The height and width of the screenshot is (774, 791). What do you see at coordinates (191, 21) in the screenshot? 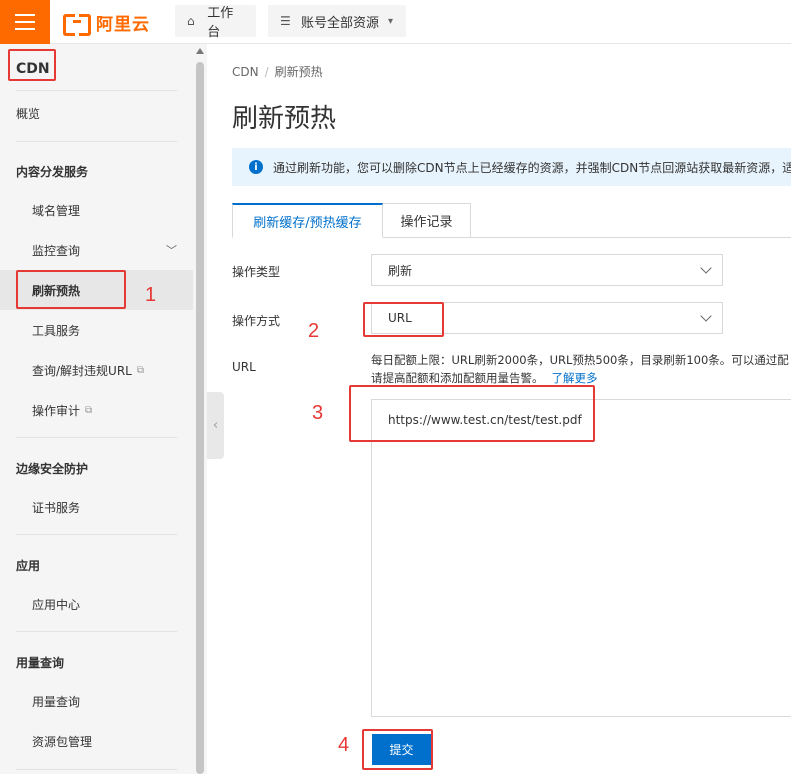
I see `home-icon: ⌂` at bounding box center [191, 21].